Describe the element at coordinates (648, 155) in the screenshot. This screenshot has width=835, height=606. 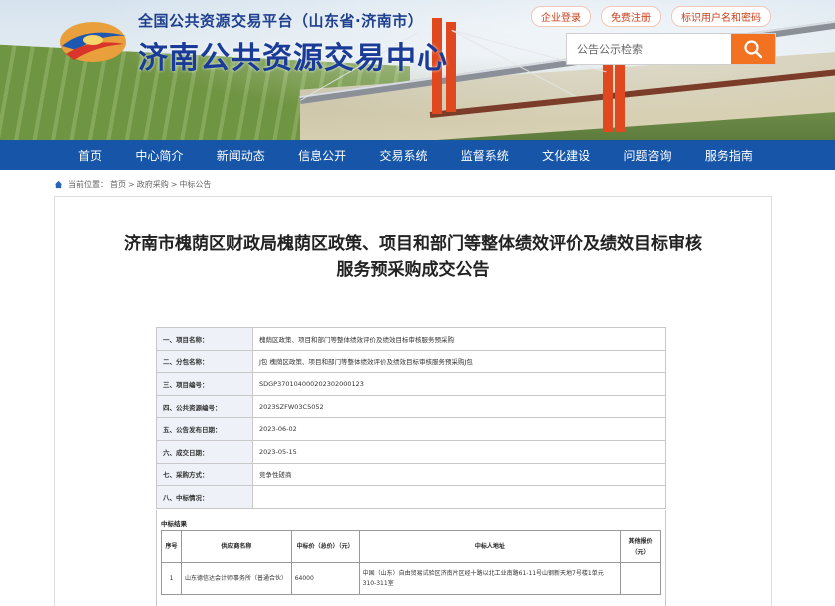
I see `nav-consultation: 问题咨询` at that location.